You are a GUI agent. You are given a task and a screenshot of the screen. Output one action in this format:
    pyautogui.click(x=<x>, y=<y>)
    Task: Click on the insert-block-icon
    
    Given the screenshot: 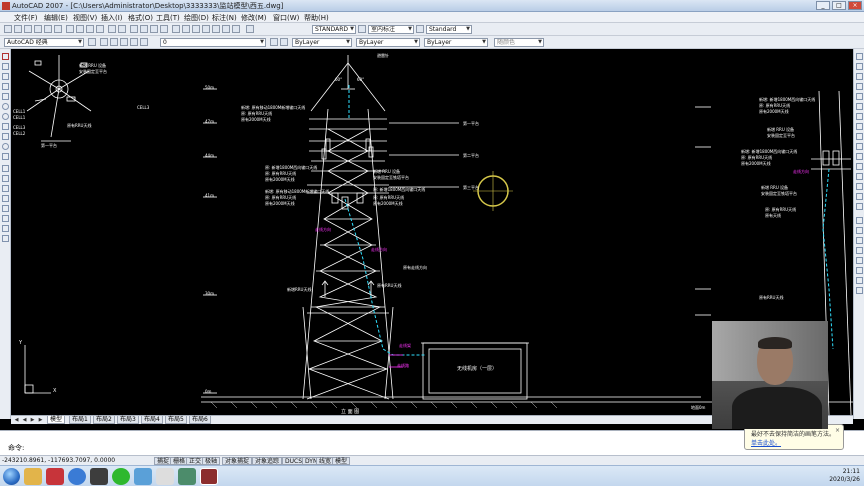 What is the action you would take?
    pyautogui.click(x=5, y=168)
    